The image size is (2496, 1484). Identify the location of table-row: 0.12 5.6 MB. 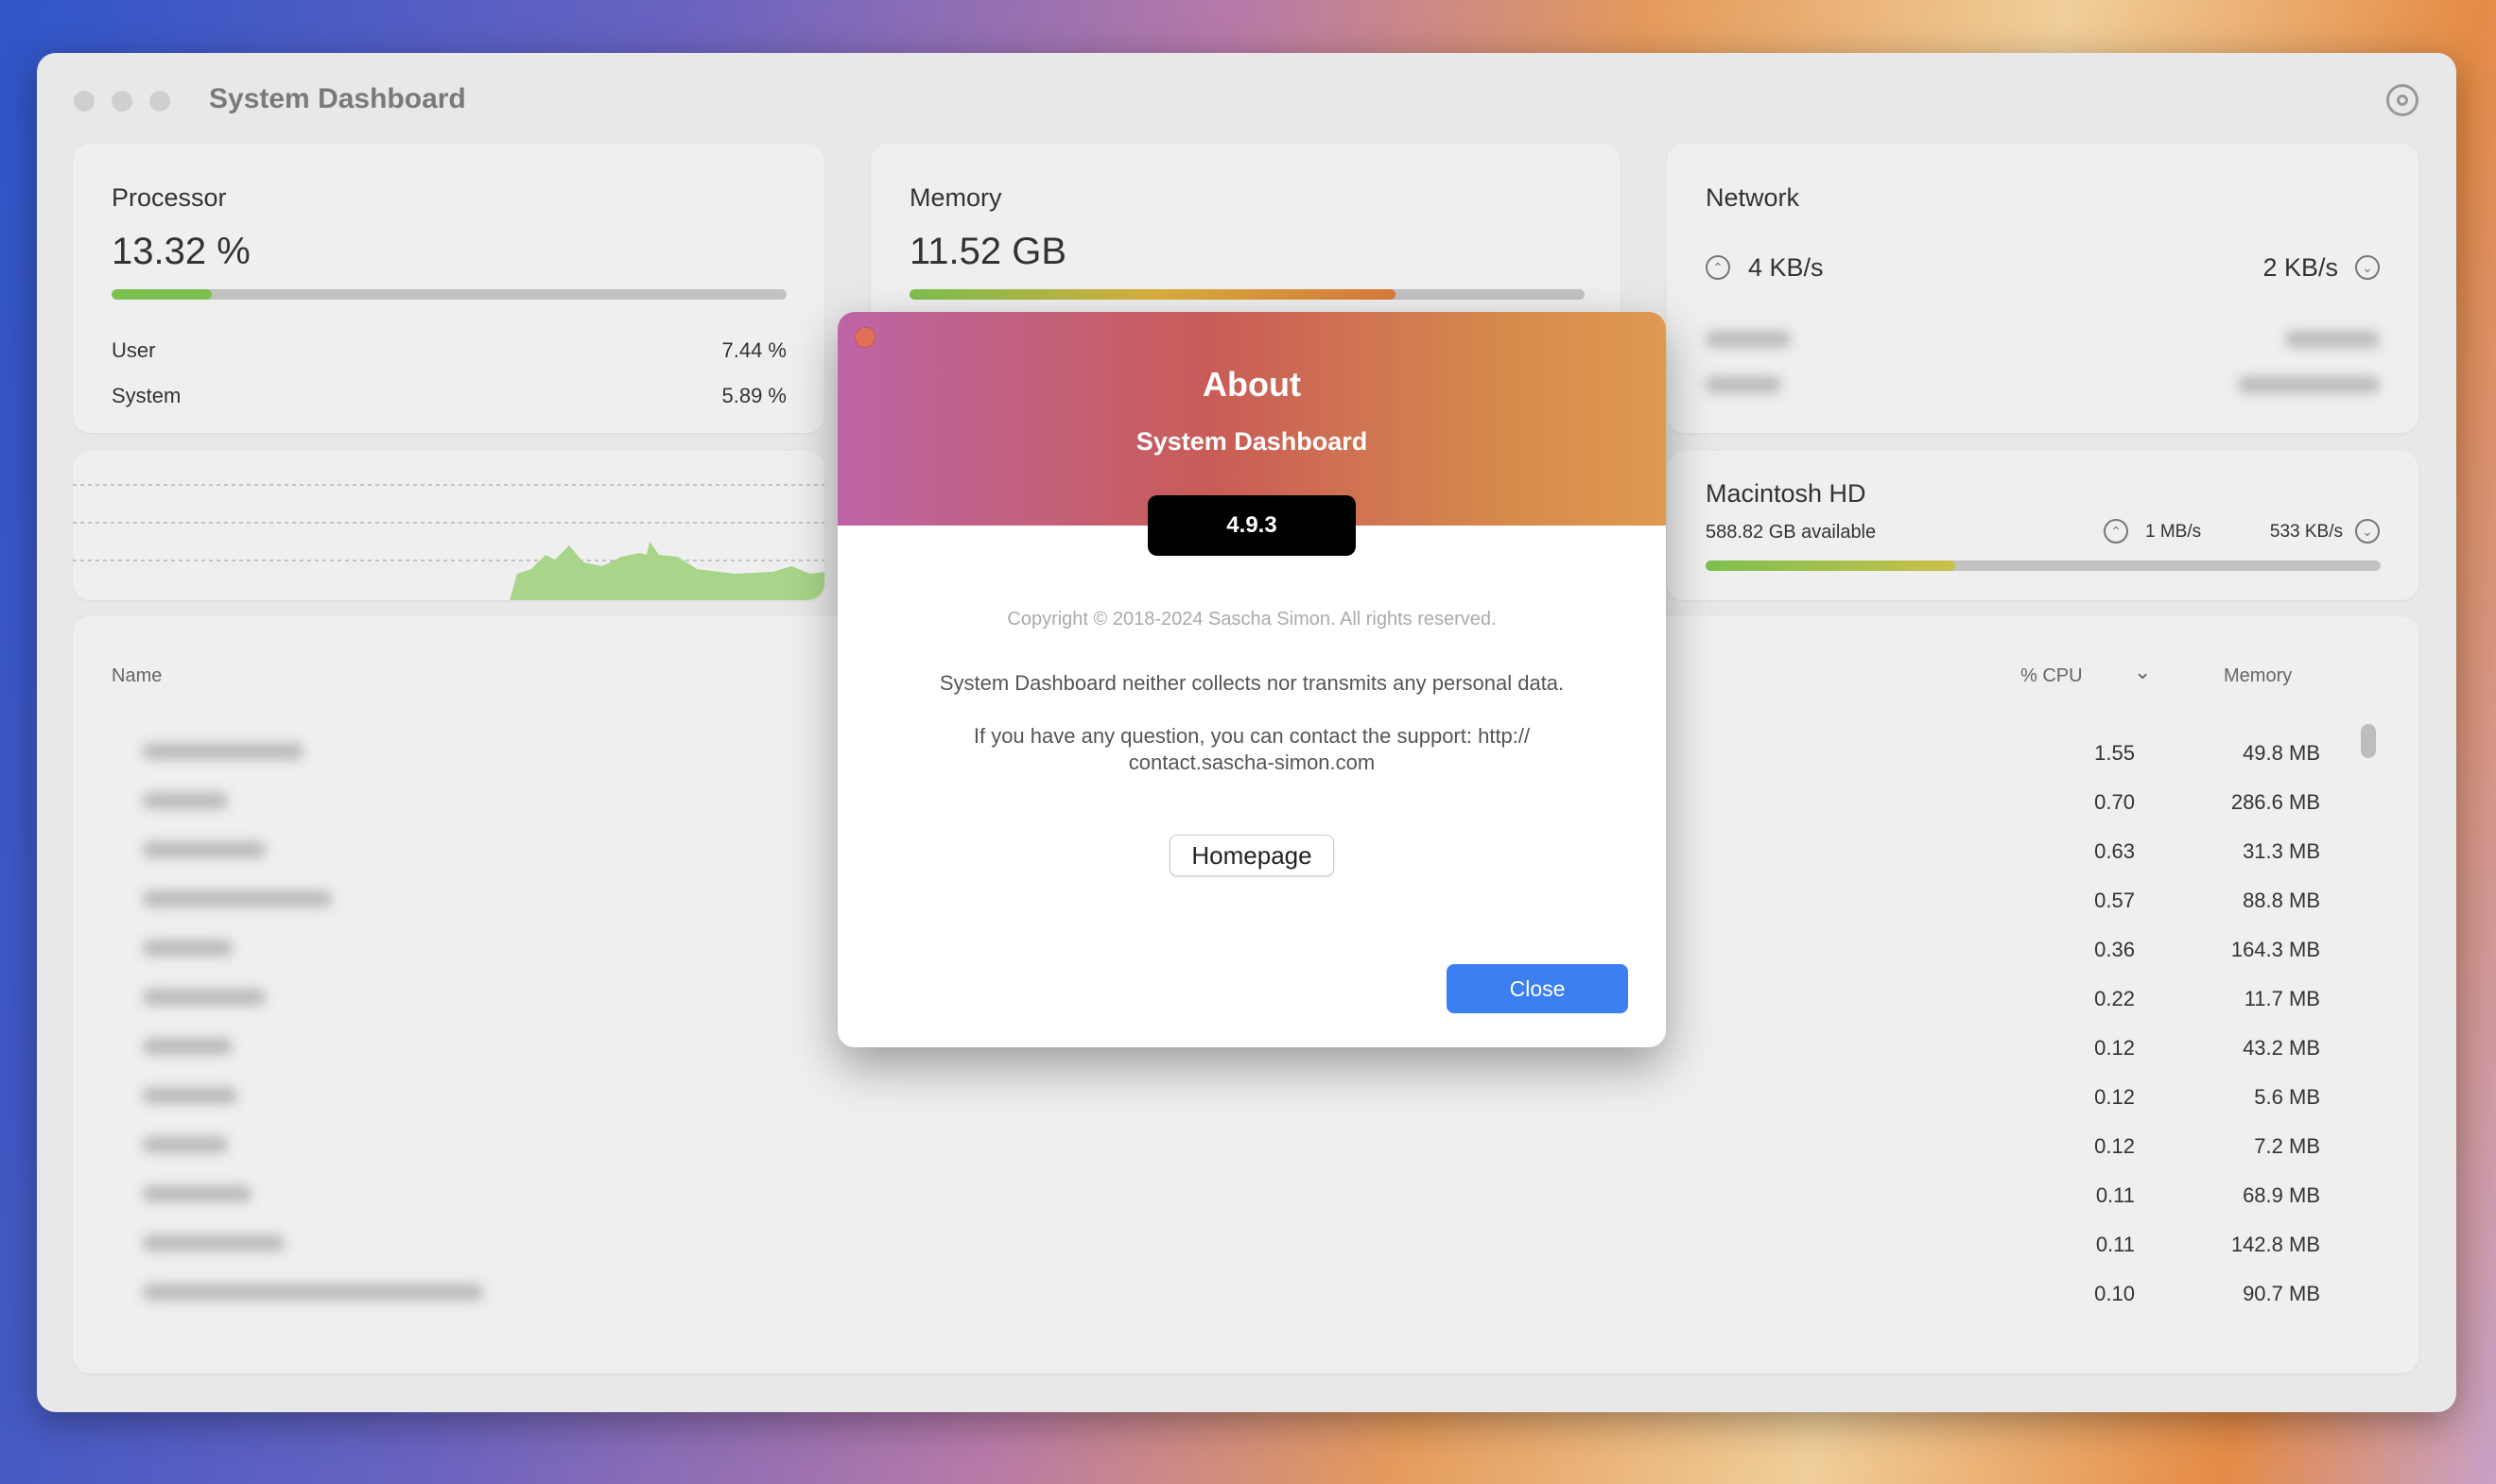
(1245, 1109).